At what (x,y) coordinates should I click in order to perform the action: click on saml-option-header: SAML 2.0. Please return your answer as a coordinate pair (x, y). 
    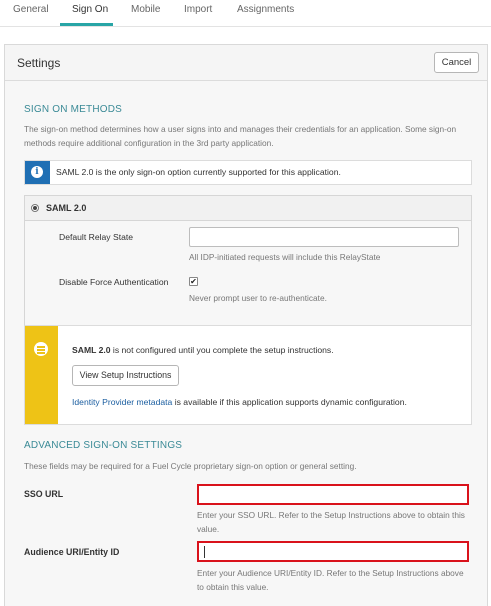
    Looking at the image, I should click on (248, 208).